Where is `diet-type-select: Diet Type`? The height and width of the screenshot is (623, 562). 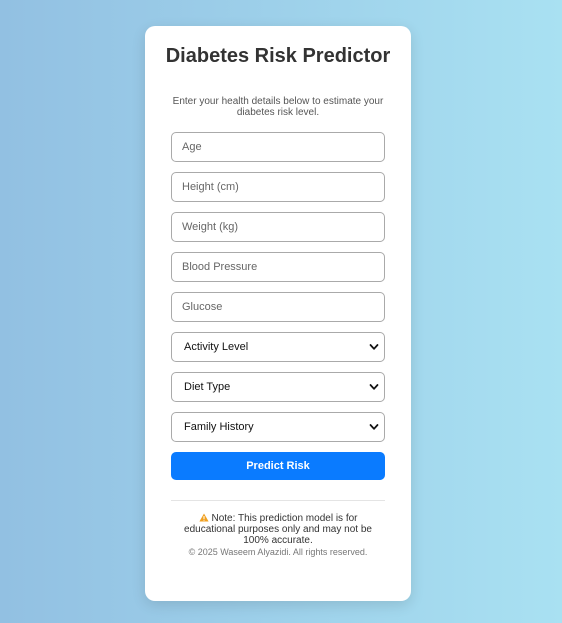 diet-type-select: Diet Type is located at coordinates (278, 387).